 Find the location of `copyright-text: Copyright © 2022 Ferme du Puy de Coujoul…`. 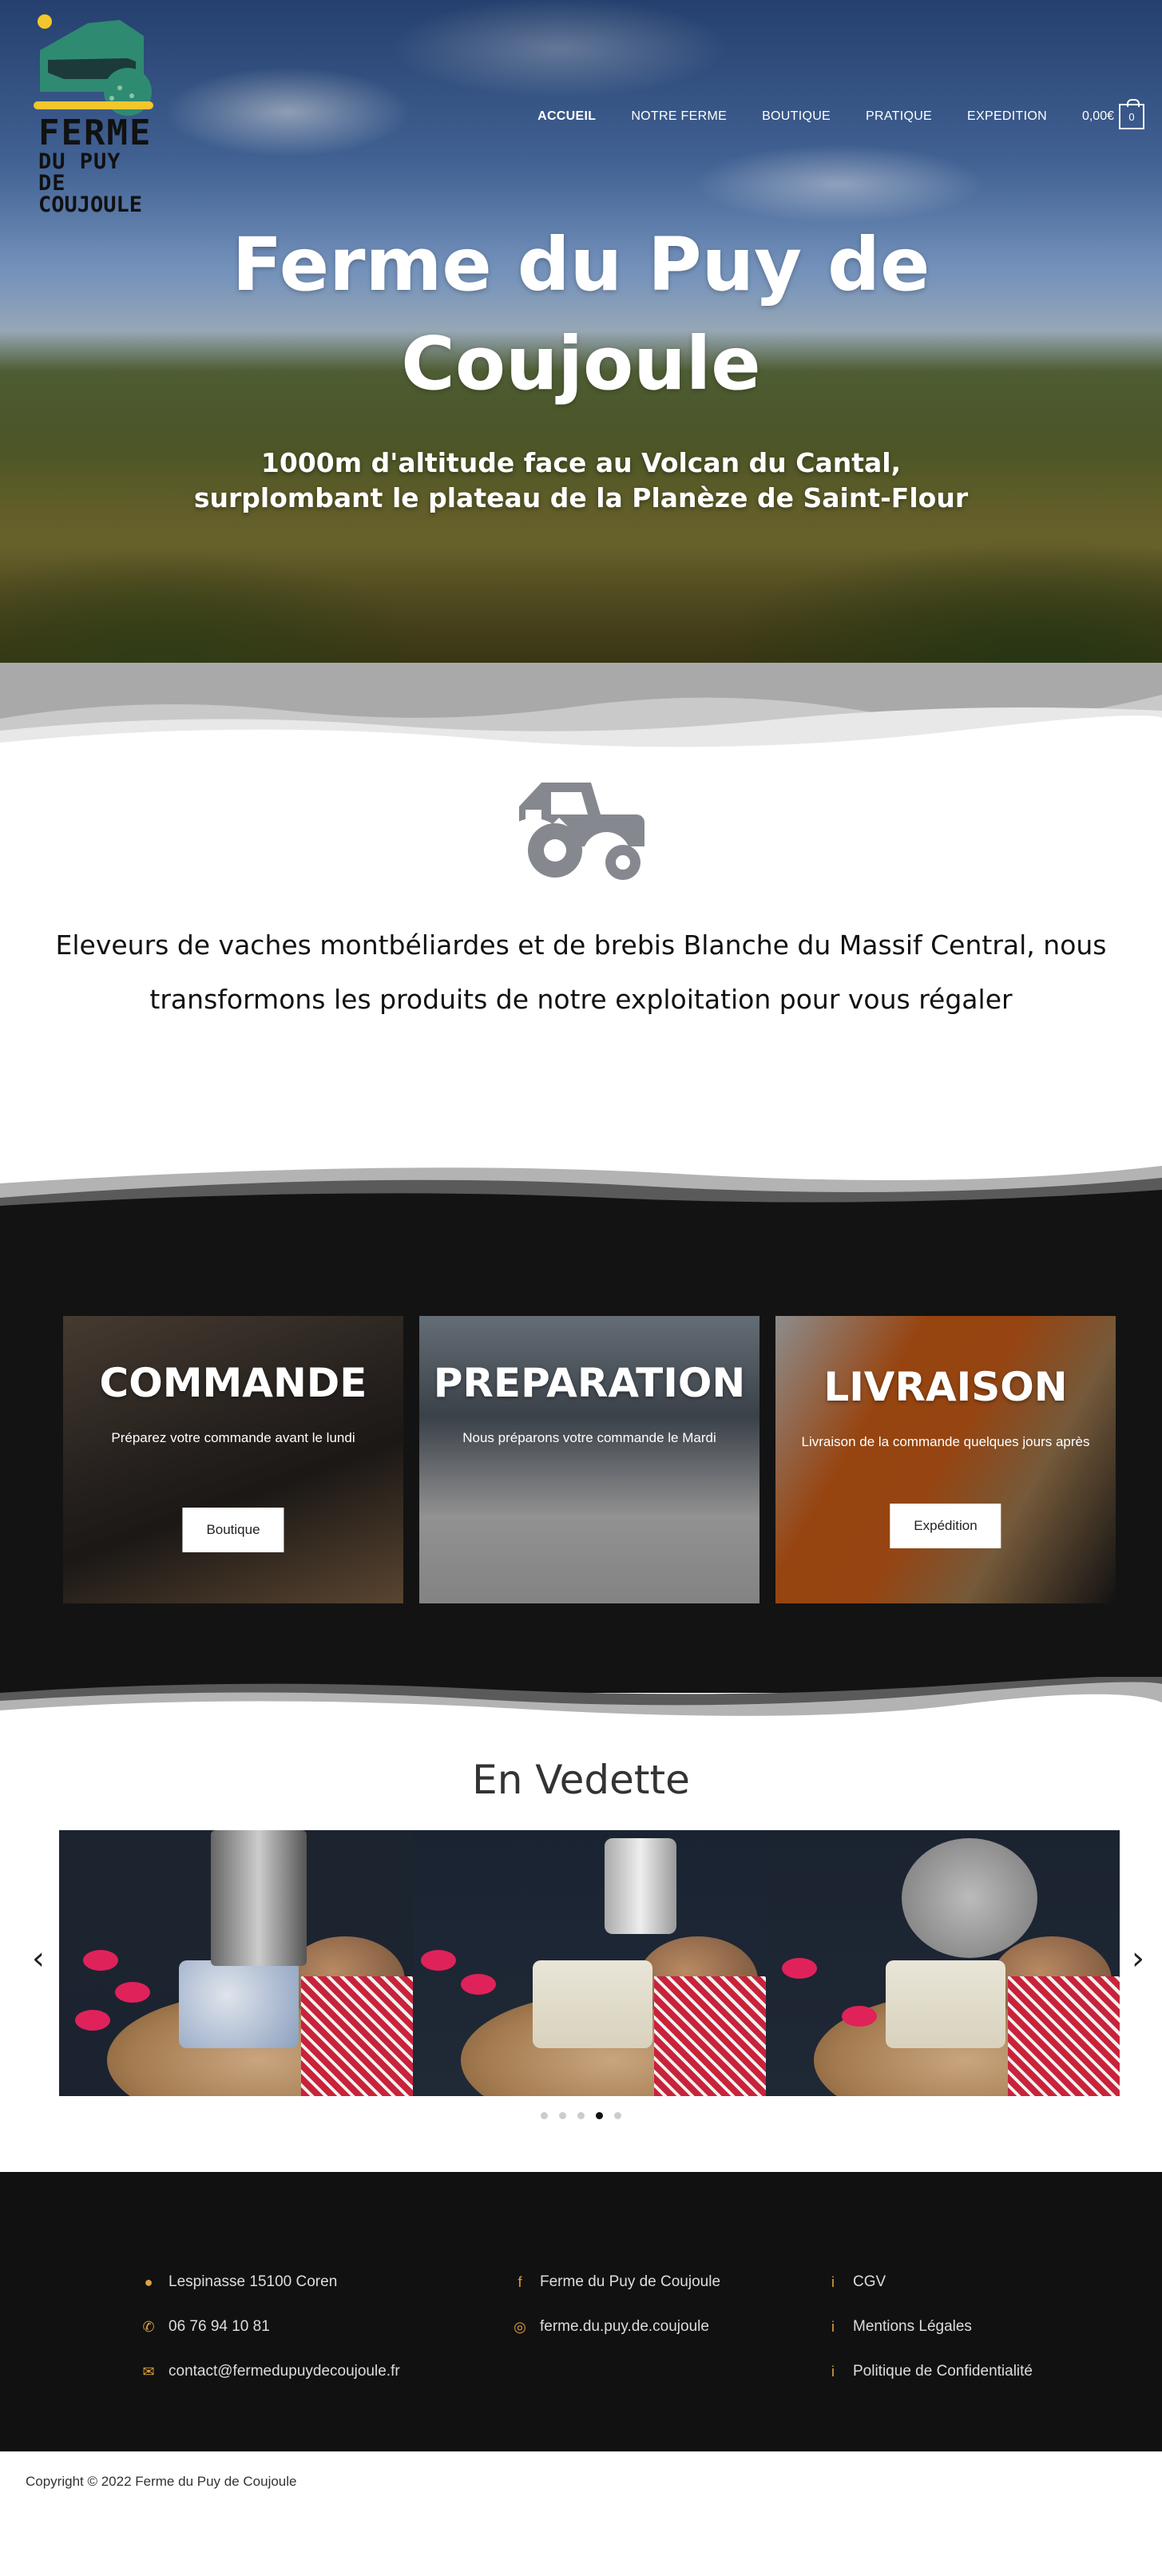

copyright-text: Copyright © 2022 Ferme du Puy de Coujoul… is located at coordinates (161, 2481).